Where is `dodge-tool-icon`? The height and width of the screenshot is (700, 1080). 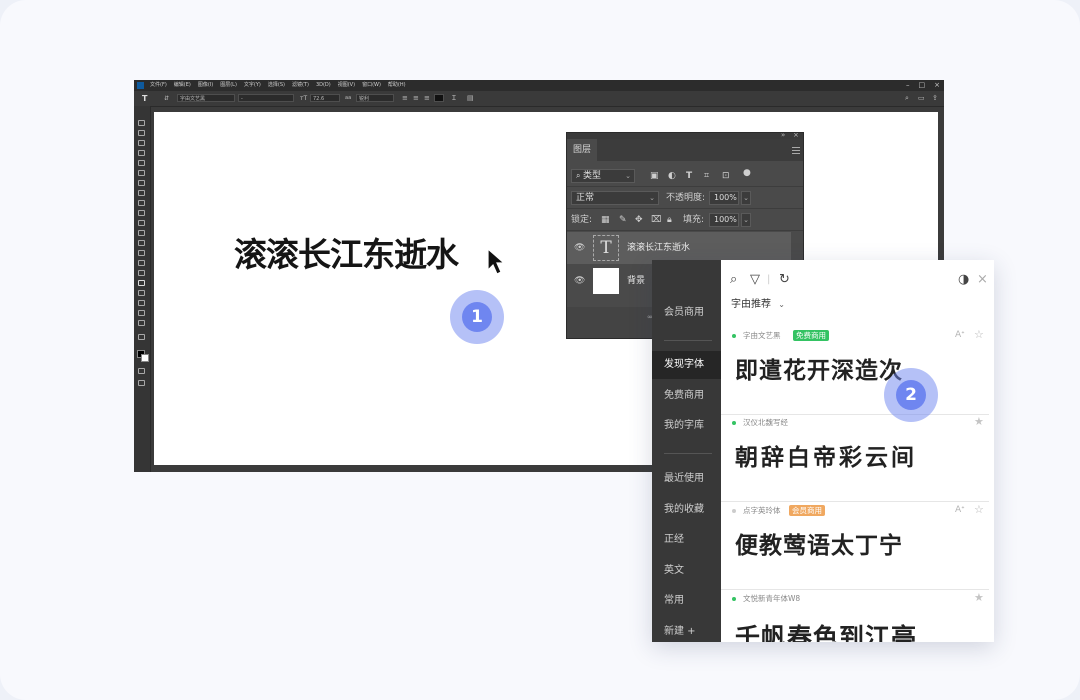
dodge-tool-icon is located at coordinates (141, 263).